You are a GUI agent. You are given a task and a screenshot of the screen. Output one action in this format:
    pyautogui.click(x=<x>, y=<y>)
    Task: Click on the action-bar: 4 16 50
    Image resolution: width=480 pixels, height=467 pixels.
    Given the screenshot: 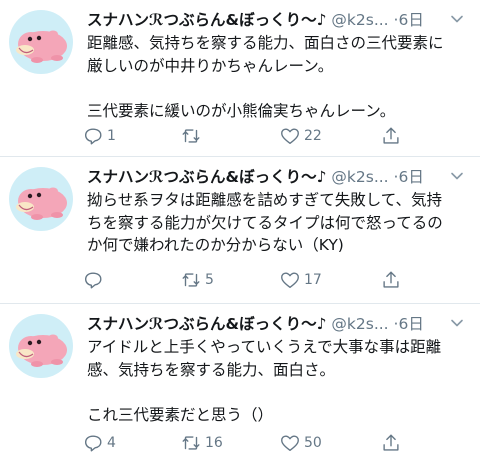 What is the action you would take?
    pyautogui.click(x=247, y=443)
    